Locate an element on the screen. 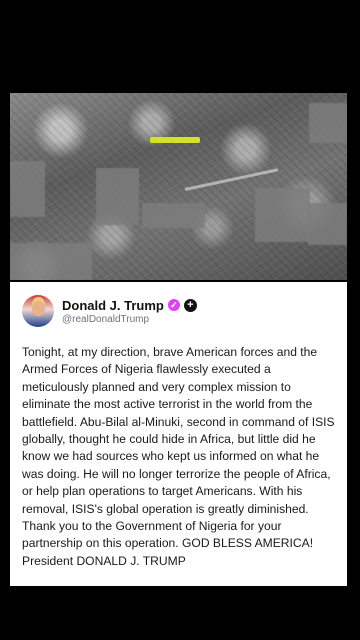  handle: @realDonaldTrump is located at coordinates (129, 319).